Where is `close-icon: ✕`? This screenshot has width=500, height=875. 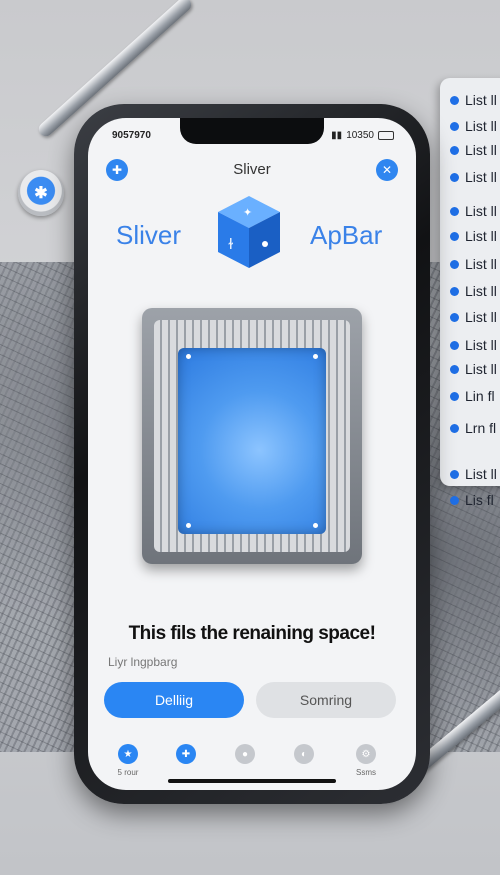 close-icon: ✕ is located at coordinates (387, 170).